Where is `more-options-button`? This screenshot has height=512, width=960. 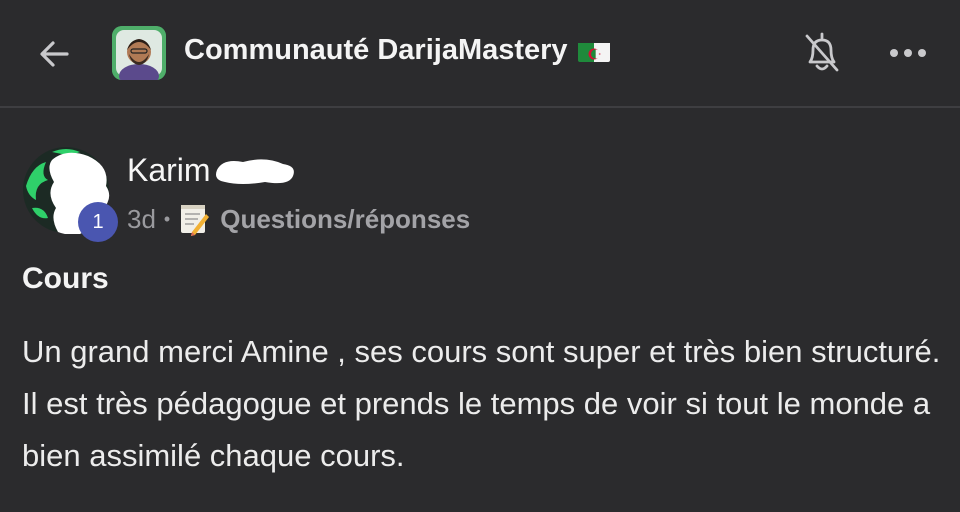 more-options-button is located at coordinates (908, 53).